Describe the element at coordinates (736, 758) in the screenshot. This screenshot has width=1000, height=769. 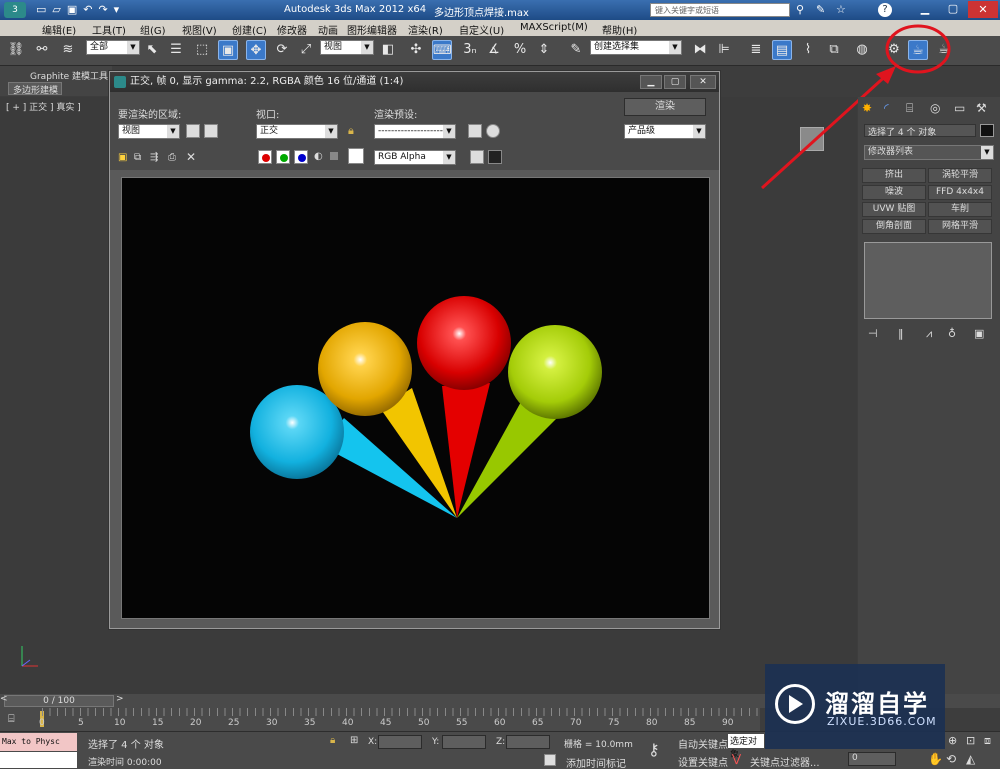
I see `key-mode-icon: ⋁` at that location.